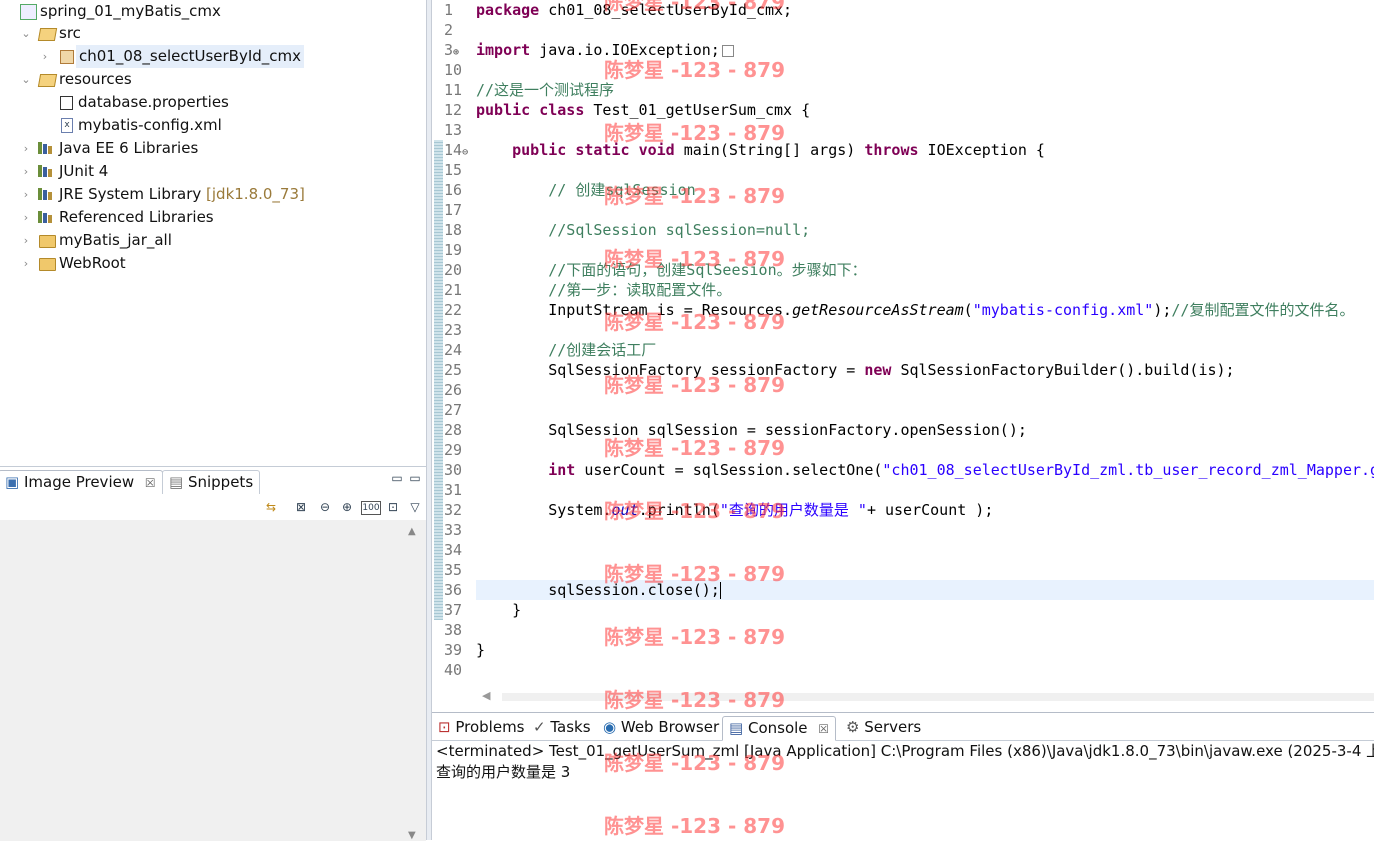 This screenshot has width=1374, height=841. What do you see at coordinates (736, 728) in the screenshot?
I see `console-icon: ▤` at bounding box center [736, 728].